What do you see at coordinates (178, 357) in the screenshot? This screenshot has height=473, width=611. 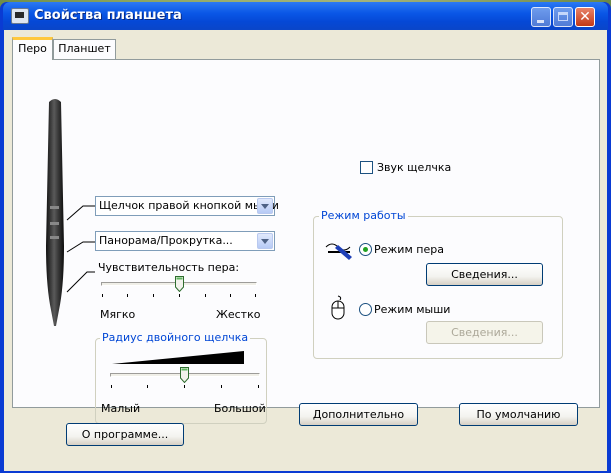 I see `radius-wedge-graphic` at bounding box center [178, 357].